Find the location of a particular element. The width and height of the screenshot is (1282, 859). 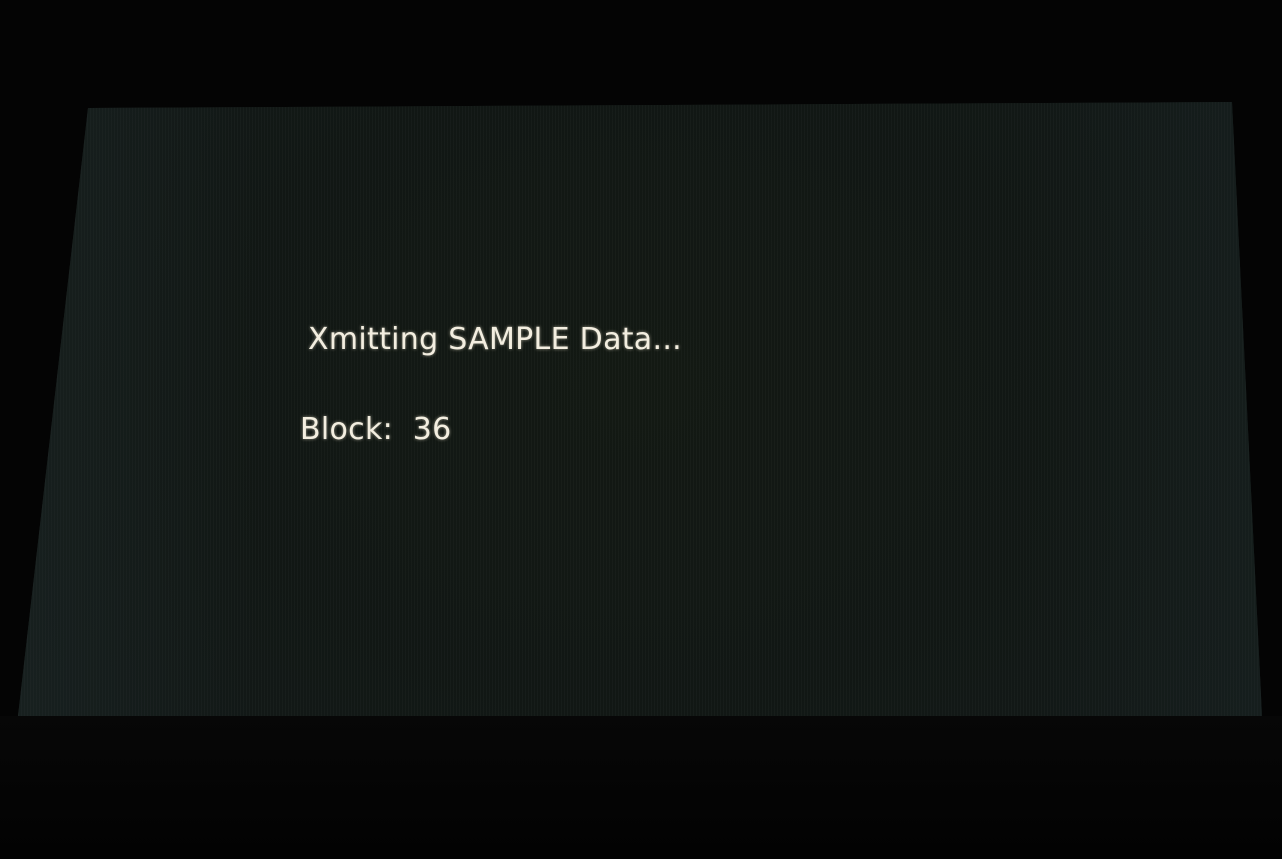

block-counter: Block: 36 is located at coordinates (376, 429).